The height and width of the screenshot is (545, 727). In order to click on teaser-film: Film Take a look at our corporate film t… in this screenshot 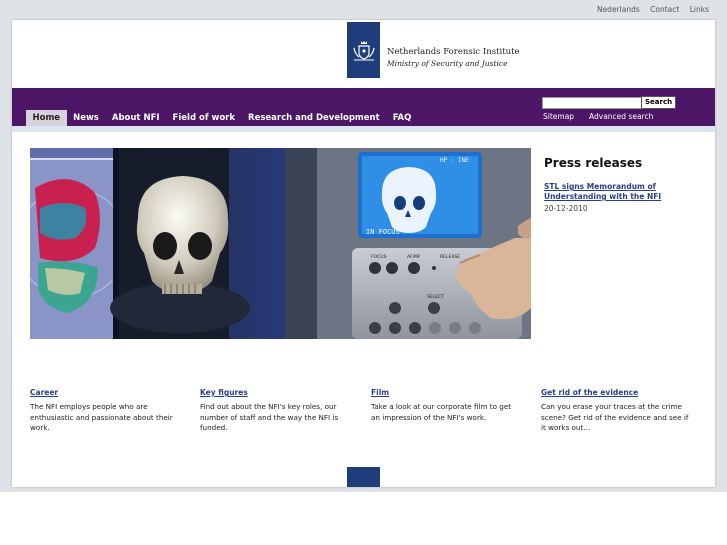, I will do `click(446, 401)`.